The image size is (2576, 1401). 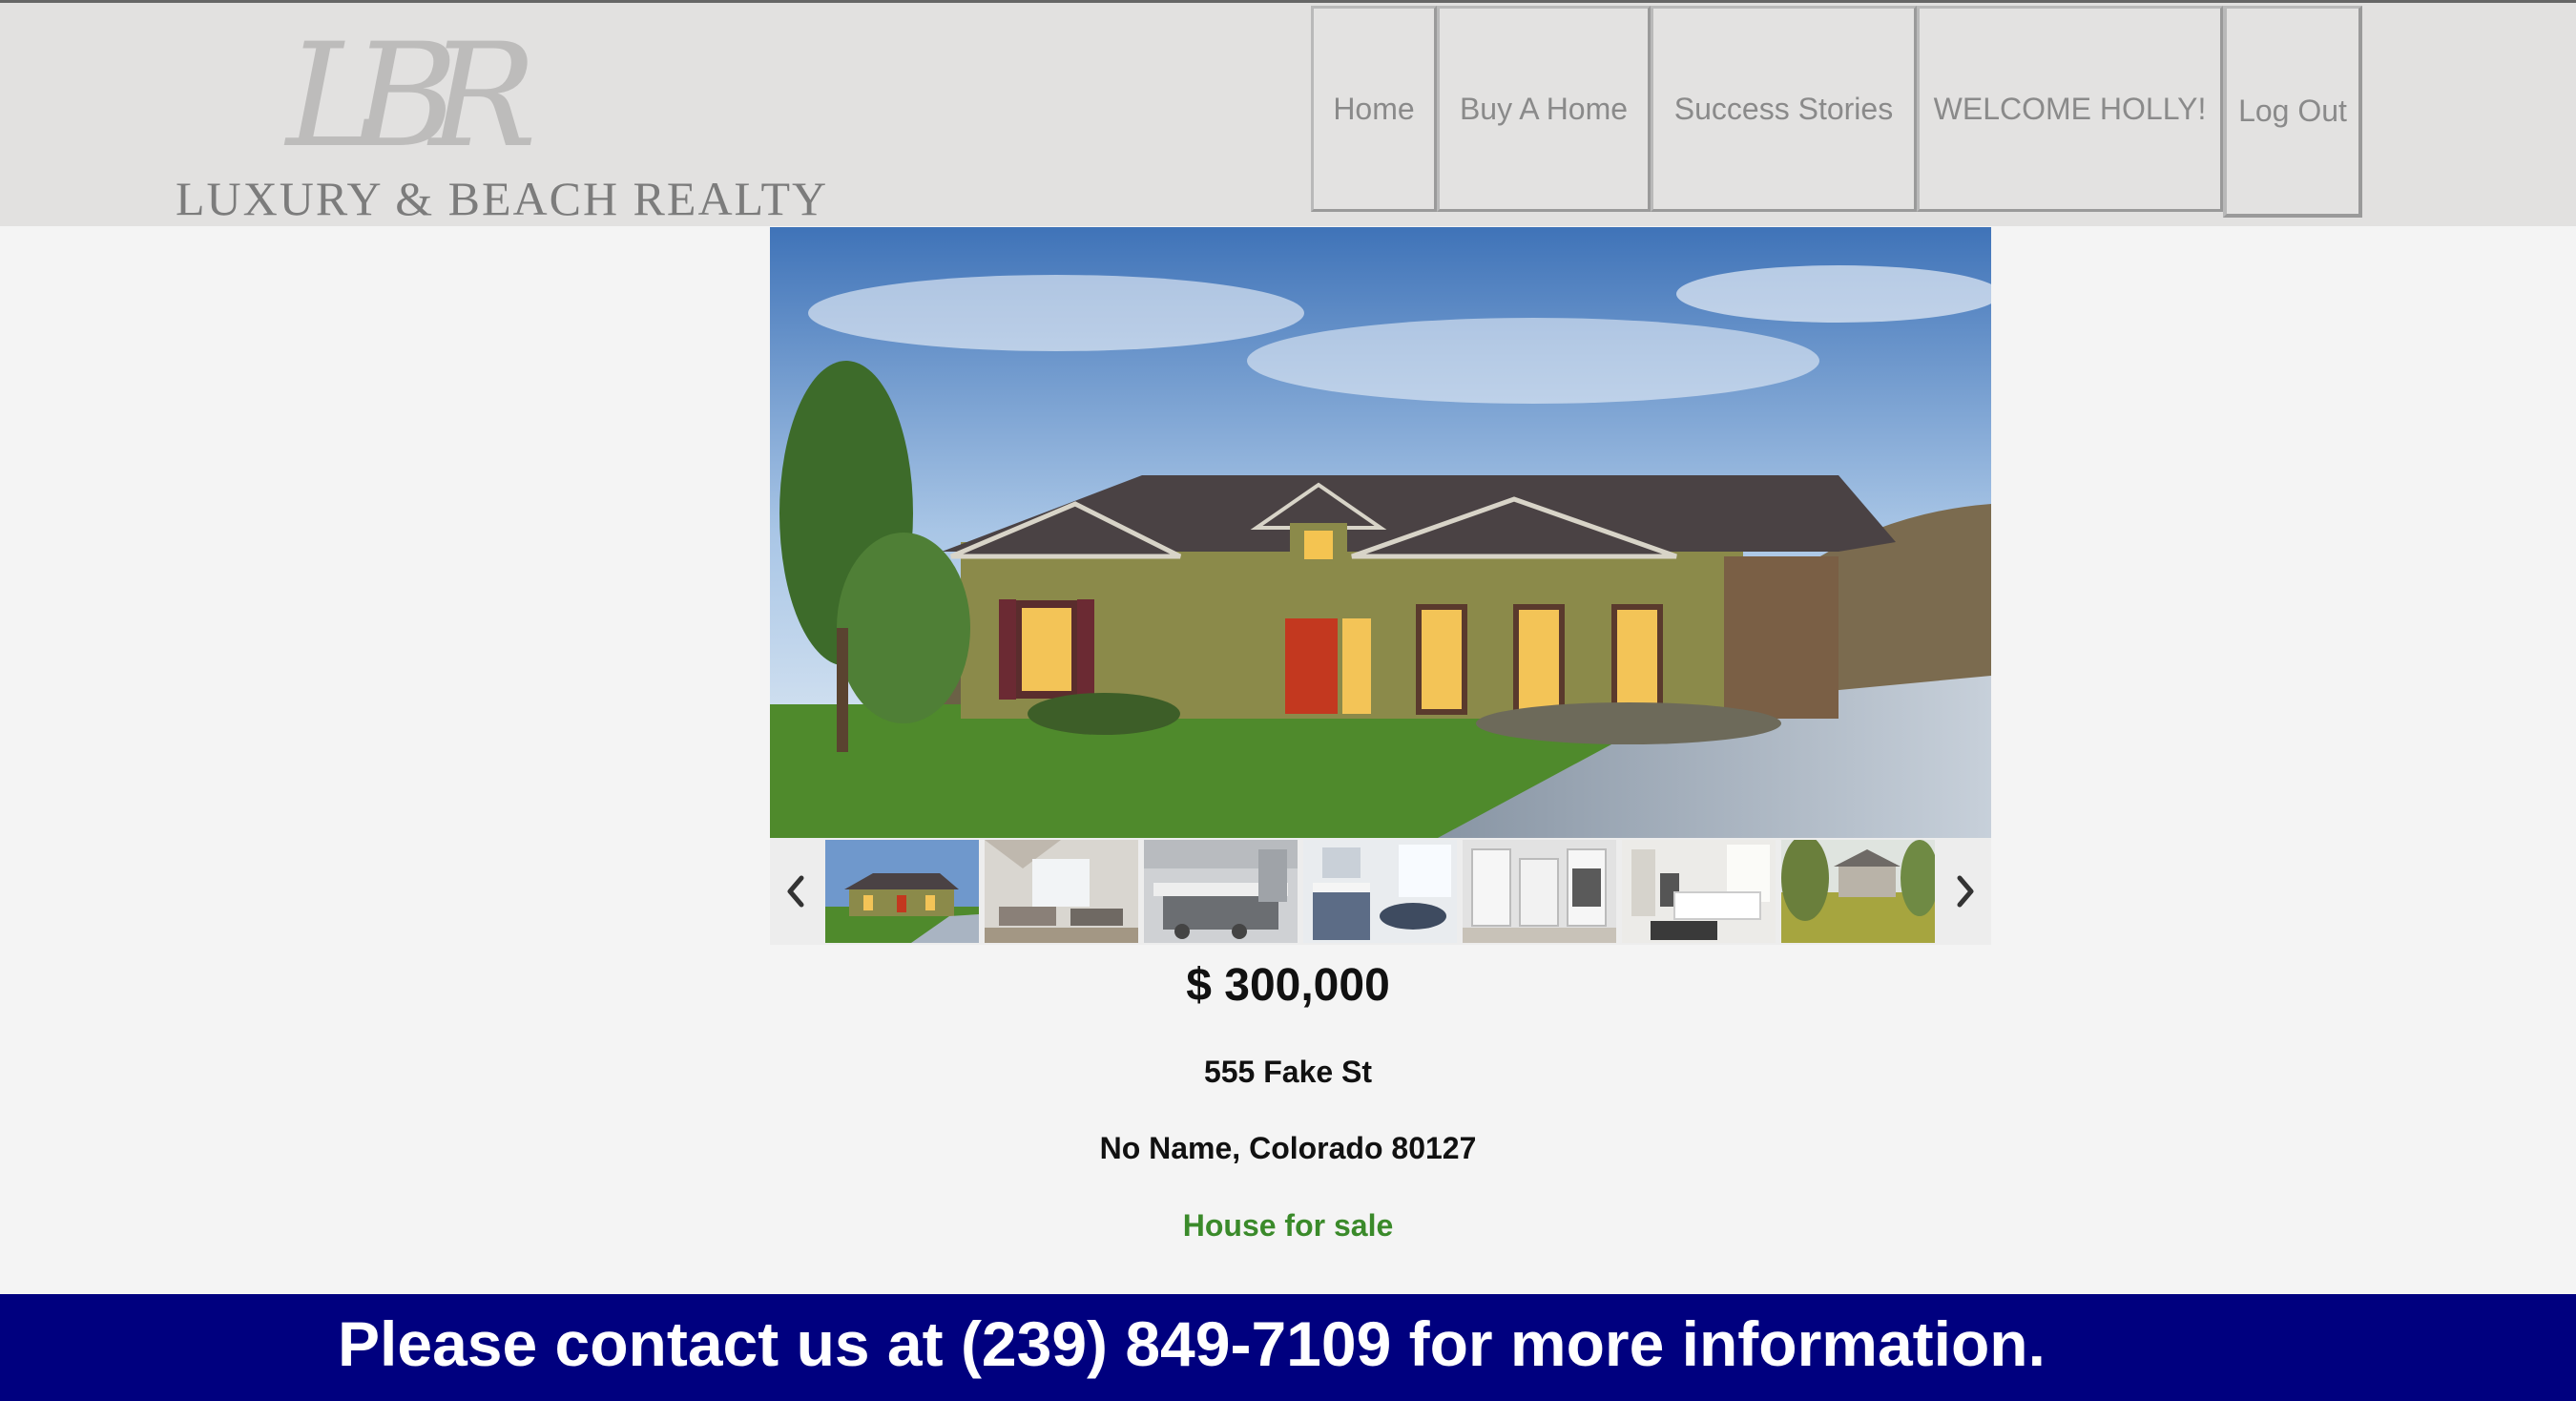 I want to click on thumbnail-bathroom, so click(x=1380, y=891).